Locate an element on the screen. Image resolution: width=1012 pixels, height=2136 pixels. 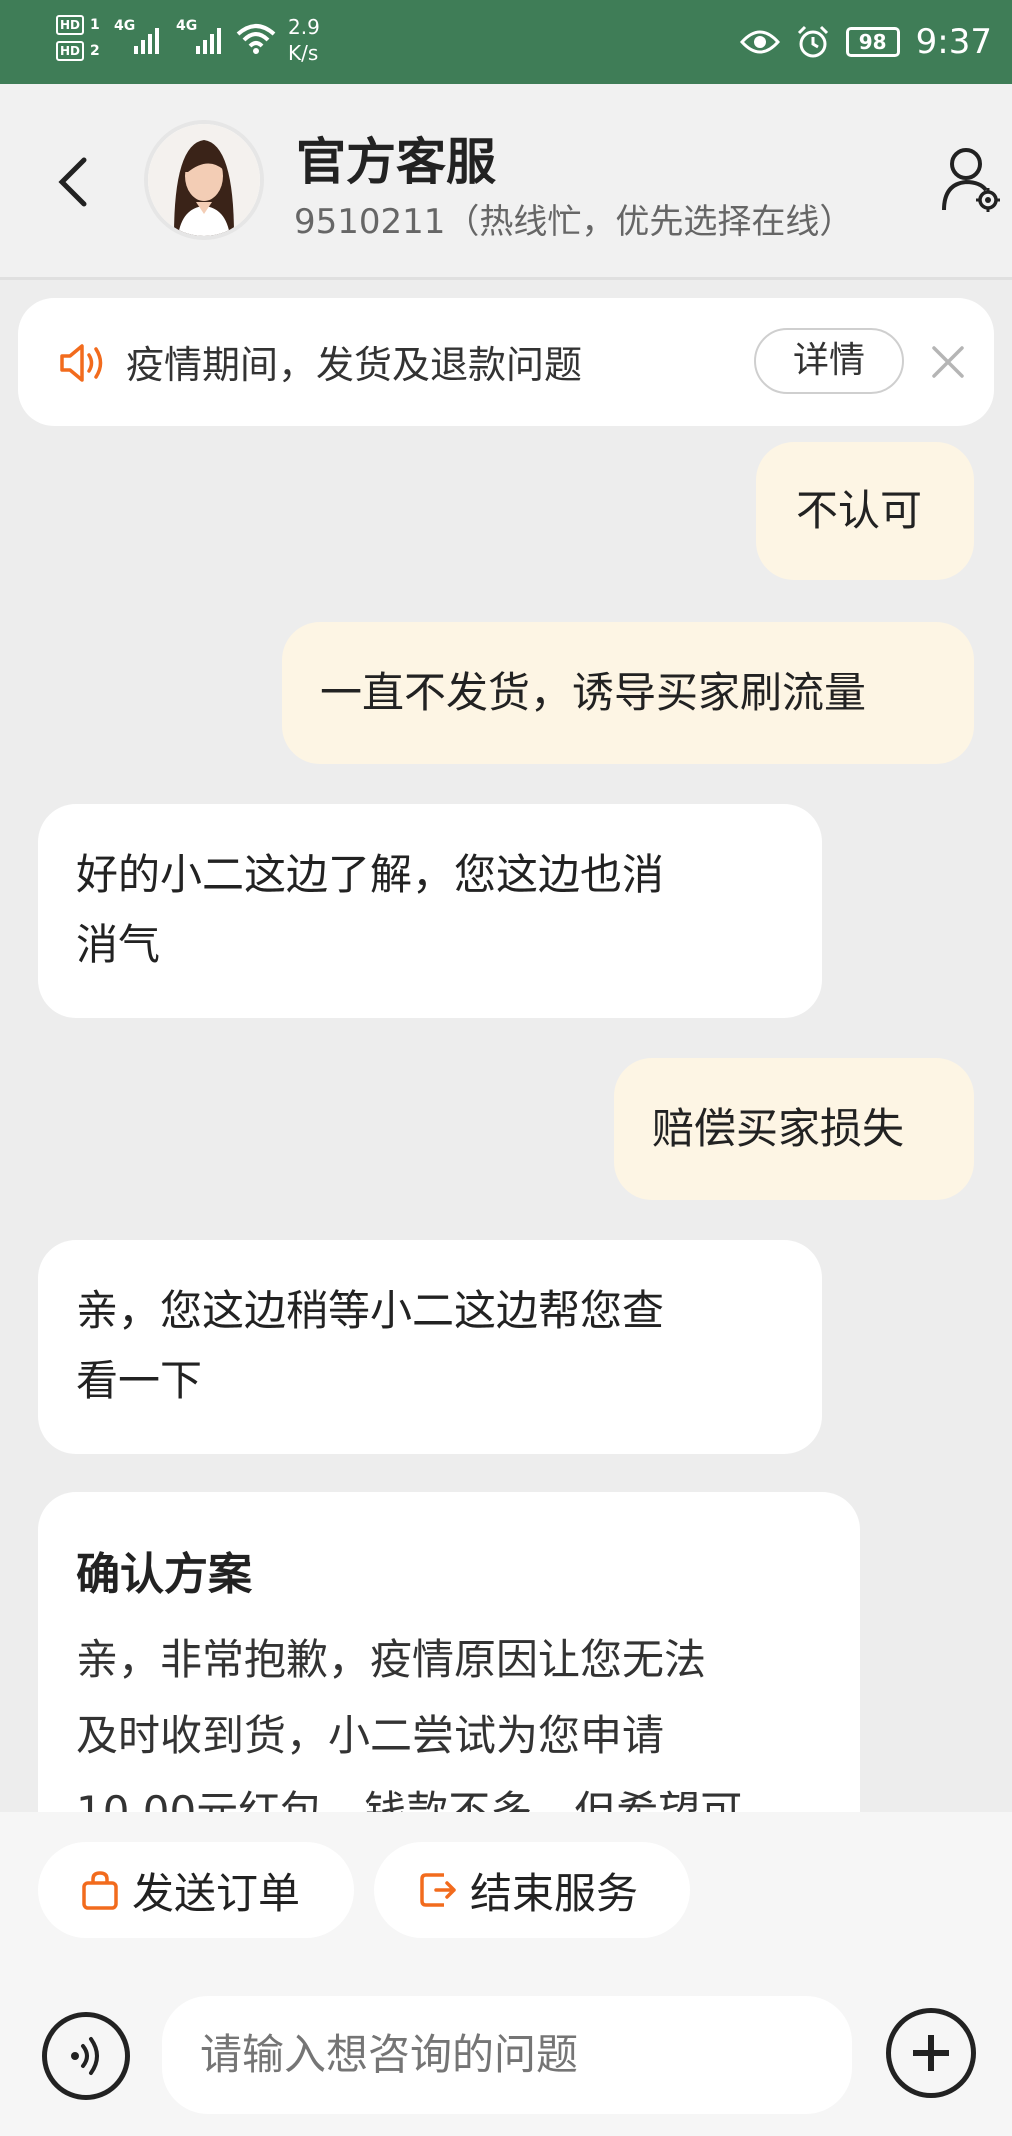
end-service-button: 结束服务 is located at coordinates (532, 1890).